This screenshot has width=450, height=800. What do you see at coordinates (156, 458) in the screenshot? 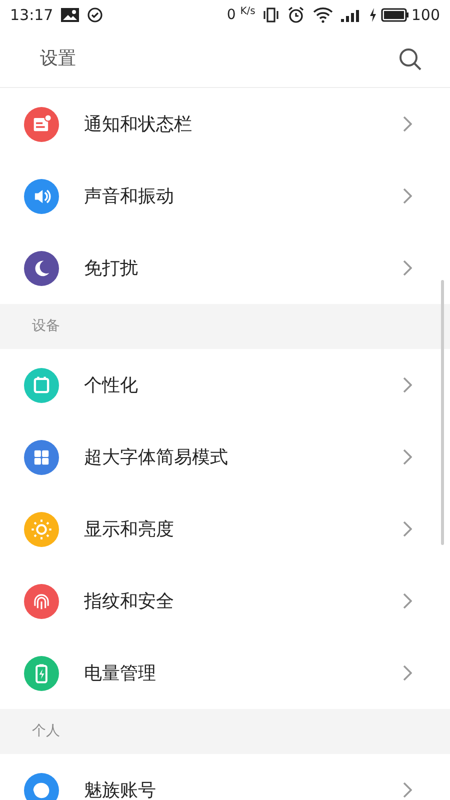
I see `item-label: 超大字体简易模式` at bounding box center [156, 458].